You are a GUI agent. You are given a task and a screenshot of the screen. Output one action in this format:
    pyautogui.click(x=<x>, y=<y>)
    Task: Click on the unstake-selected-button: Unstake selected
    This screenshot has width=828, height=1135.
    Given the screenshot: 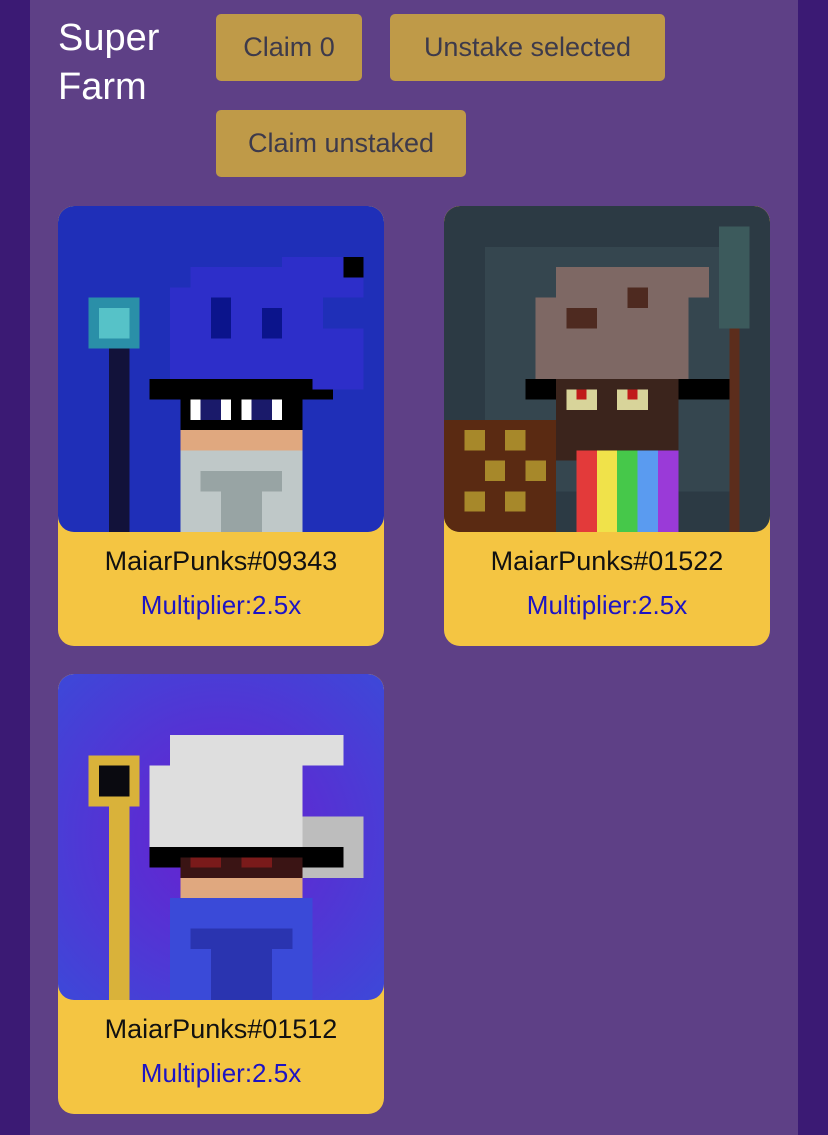 What is the action you would take?
    pyautogui.click(x=527, y=47)
    